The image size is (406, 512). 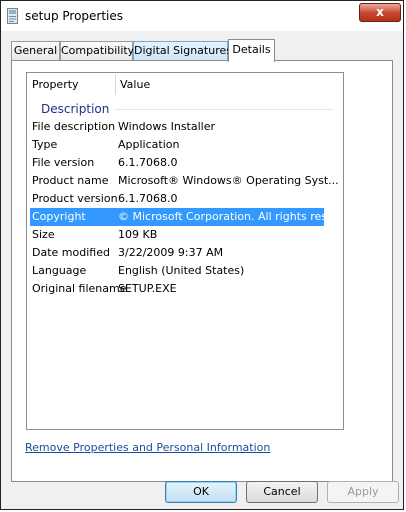 What do you see at coordinates (12, 16) in the screenshot?
I see `app-icon` at bounding box center [12, 16].